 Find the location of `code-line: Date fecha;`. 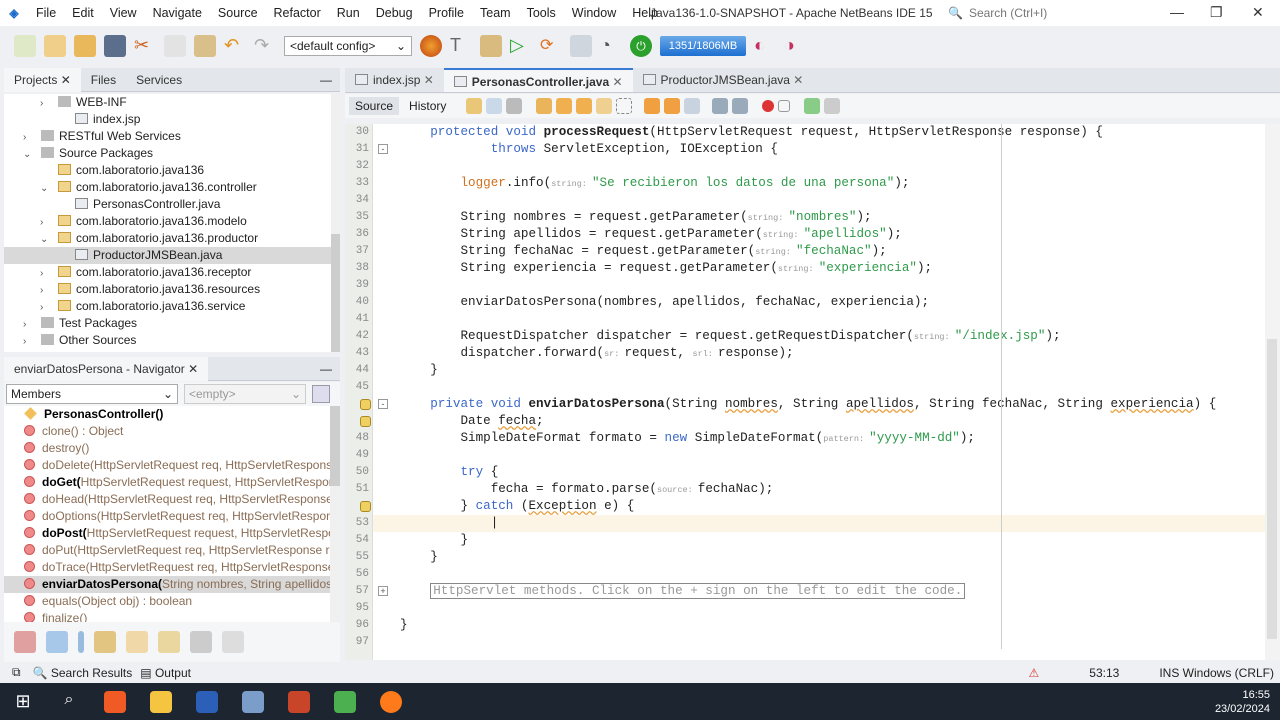

code-line: Date fecha; is located at coordinates (819, 421).